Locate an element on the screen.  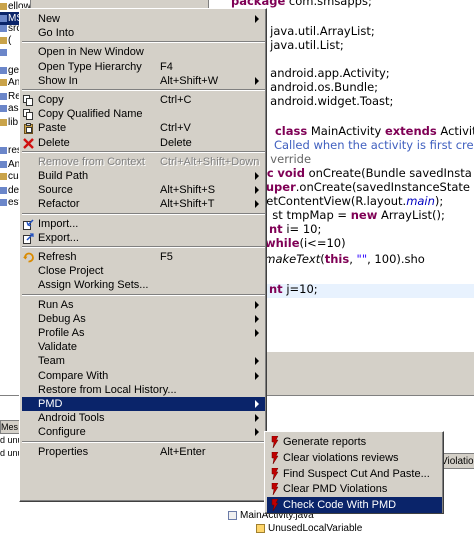
menu-item-label: Refresh is located at coordinates (57, 257).